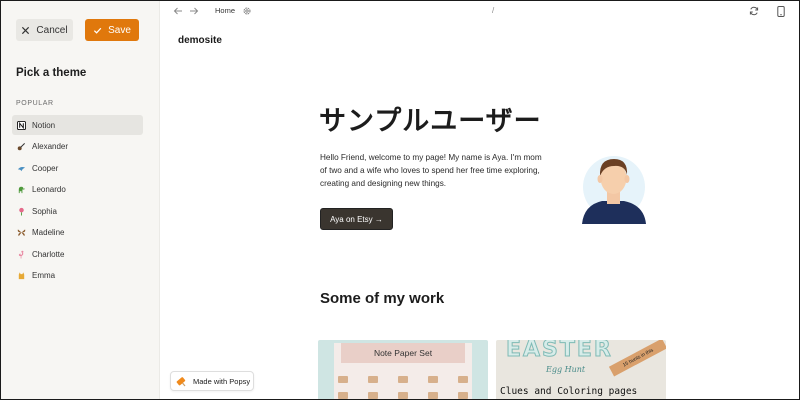 The width and height of the screenshot is (800, 400). What do you see at coordinates (614, 190) in the screenshot?
I see `avatar-illustration` at bounding box center [614, 190].